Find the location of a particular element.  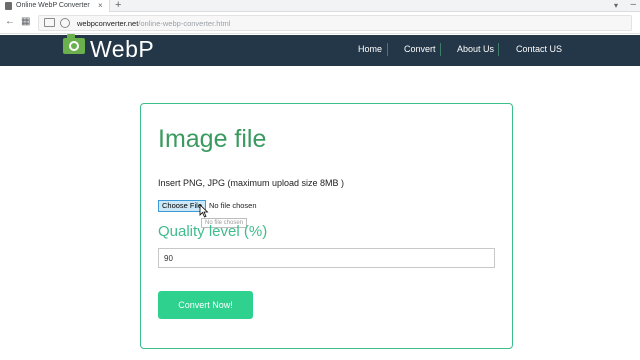

new-tab-icon: + is located at coordinates (118, 5).